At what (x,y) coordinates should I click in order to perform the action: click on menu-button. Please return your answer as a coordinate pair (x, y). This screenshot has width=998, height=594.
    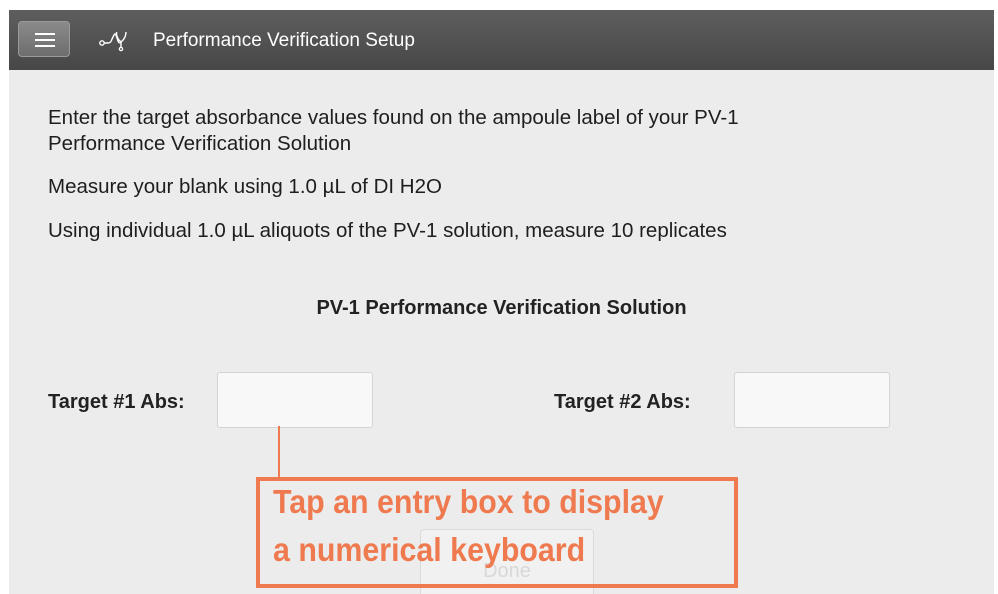
    Looking at the image, I should click on (44, 39).